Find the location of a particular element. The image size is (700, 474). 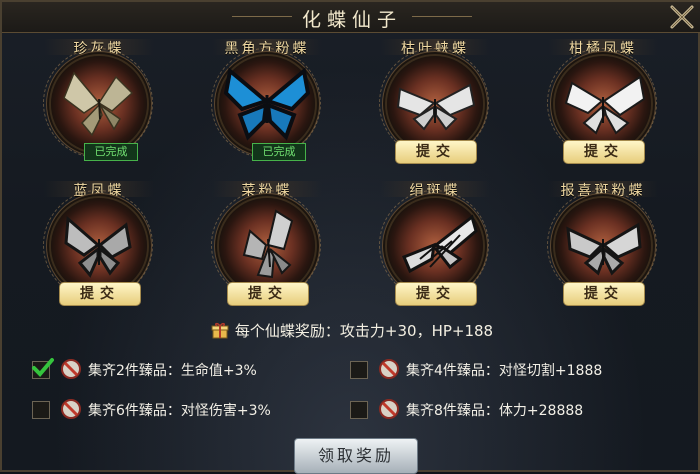

bonus-row: 集齐6件臻品：对怪伤害+3% is located at coordinates (182, 410).